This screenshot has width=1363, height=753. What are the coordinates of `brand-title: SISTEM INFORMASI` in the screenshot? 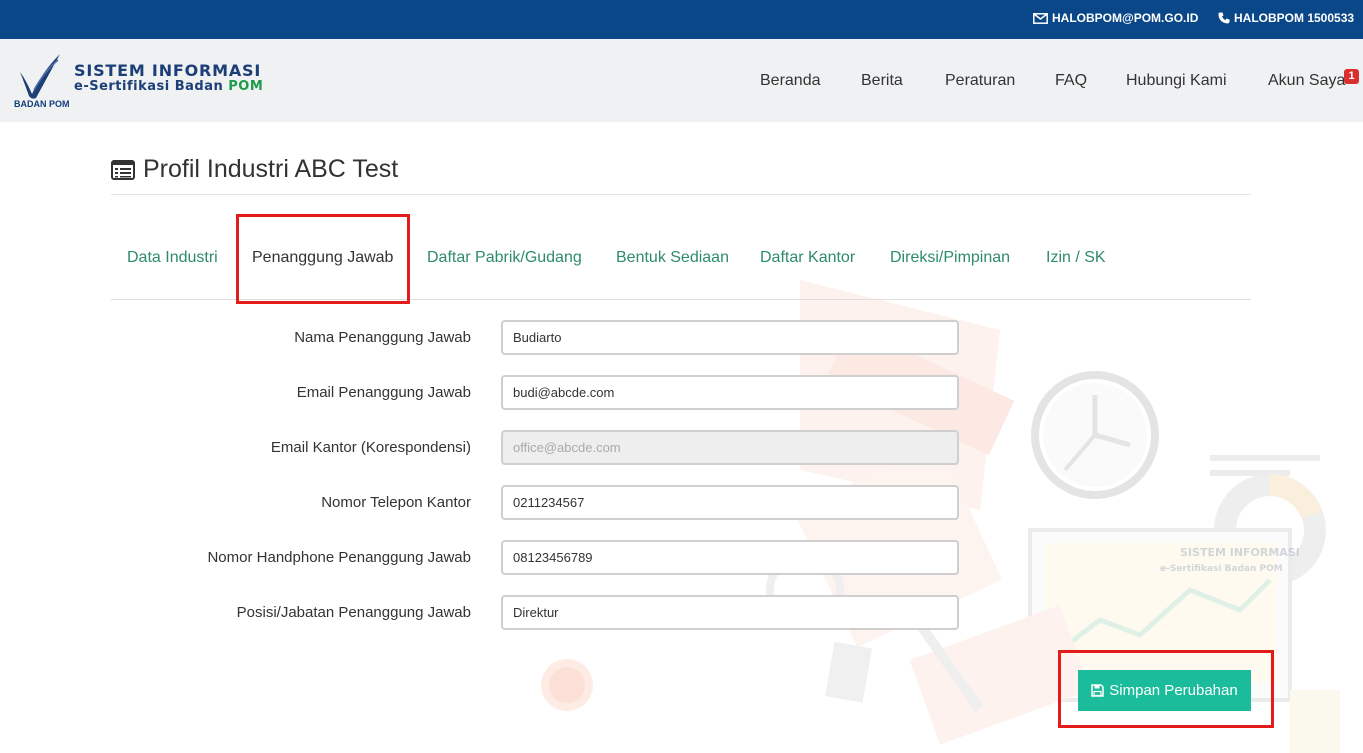 It's located at (168, 70).